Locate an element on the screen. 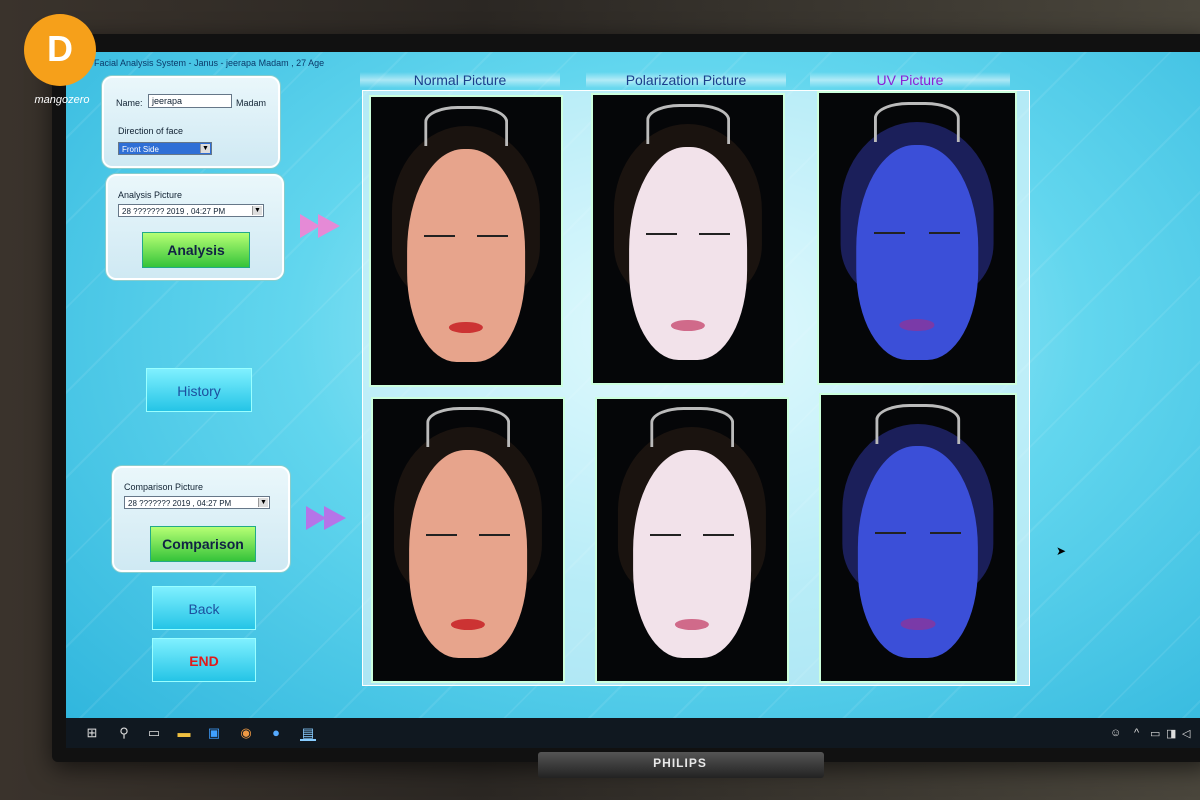  comparison-label: Comparison Picture is located at coordinates (164, 487).